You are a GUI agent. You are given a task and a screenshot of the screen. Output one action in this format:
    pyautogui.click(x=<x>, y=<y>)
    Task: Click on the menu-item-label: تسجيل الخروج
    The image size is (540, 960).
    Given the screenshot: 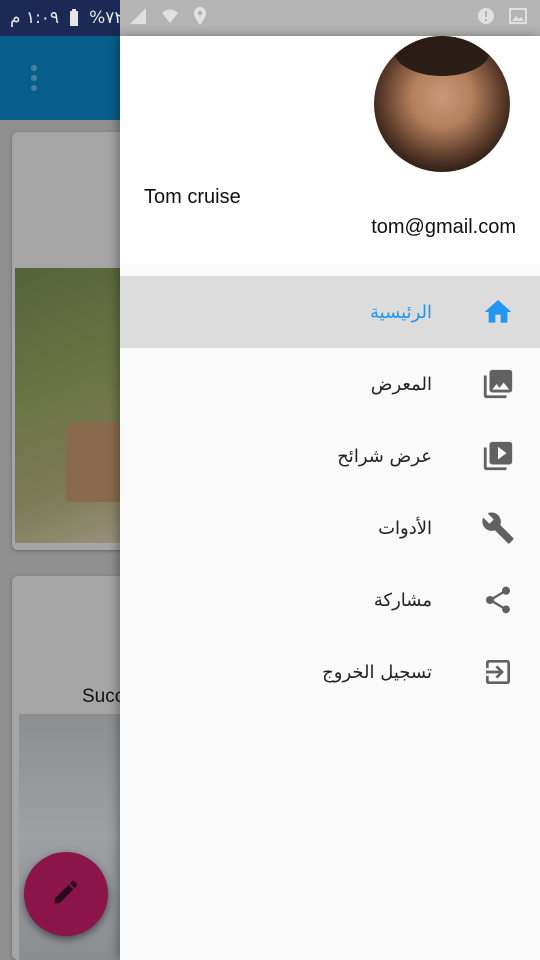 What is the action you would take?
    pyautogui.click(x=377, y=672)
    